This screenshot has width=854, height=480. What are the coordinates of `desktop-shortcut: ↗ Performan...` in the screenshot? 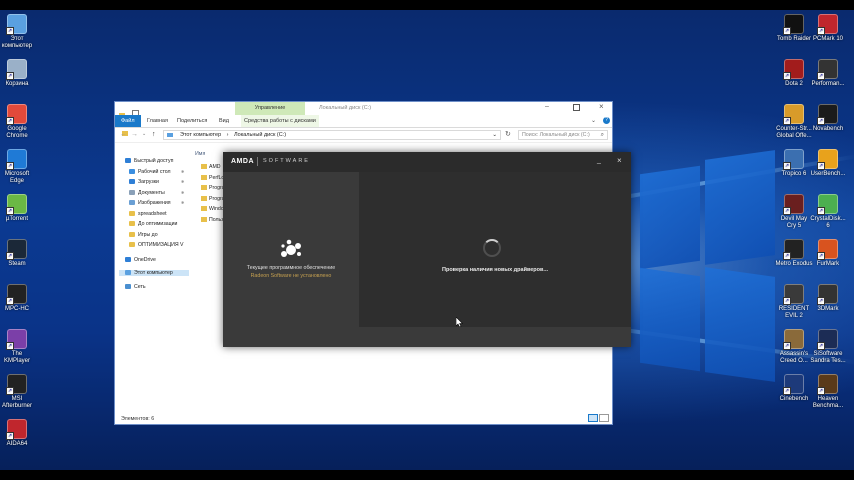 It's located at (828, 73).